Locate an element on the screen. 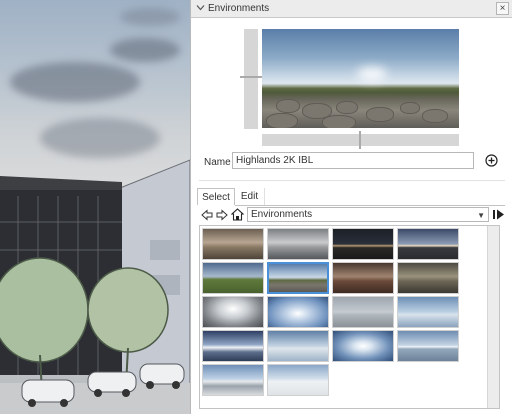 The image size is (512, 414). close-button: × is located at coordinates (502, 8).